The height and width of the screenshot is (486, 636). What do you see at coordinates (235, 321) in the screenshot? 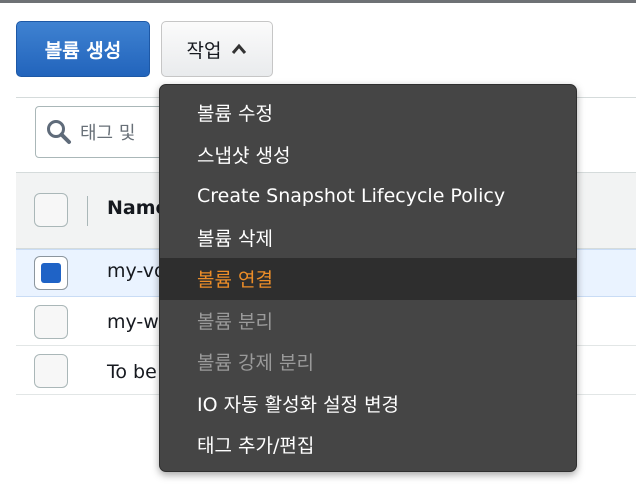
I see `menu-item-detach-volume: 볼륨 분리` at bounding box center [235, 321].